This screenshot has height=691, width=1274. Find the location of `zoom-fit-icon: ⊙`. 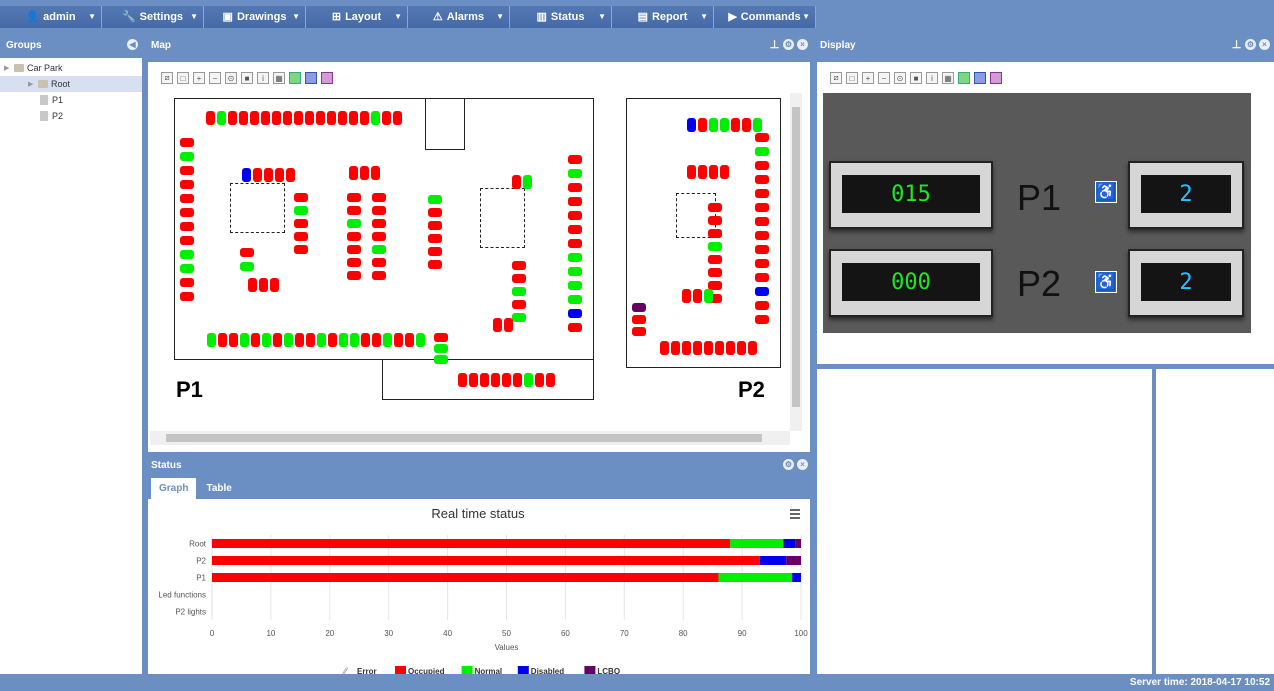

zoom-fit-icon: ⊙ is located at coordinates (900, 78).